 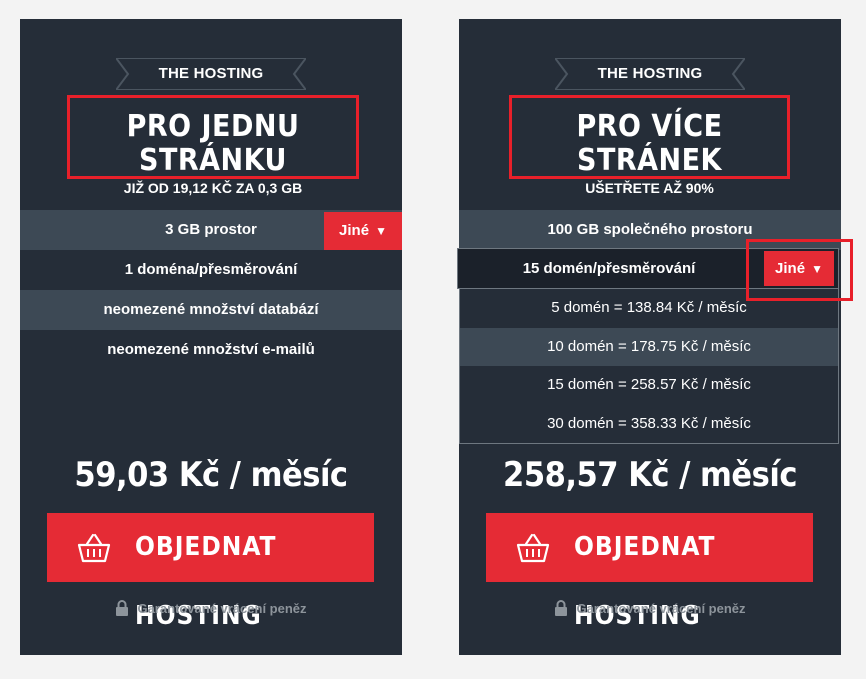 What do you see at coordinates (650, 475) in the screenshot?
I see `price: 258,57 Kč / měsíc` at bounding box center [650, 475].